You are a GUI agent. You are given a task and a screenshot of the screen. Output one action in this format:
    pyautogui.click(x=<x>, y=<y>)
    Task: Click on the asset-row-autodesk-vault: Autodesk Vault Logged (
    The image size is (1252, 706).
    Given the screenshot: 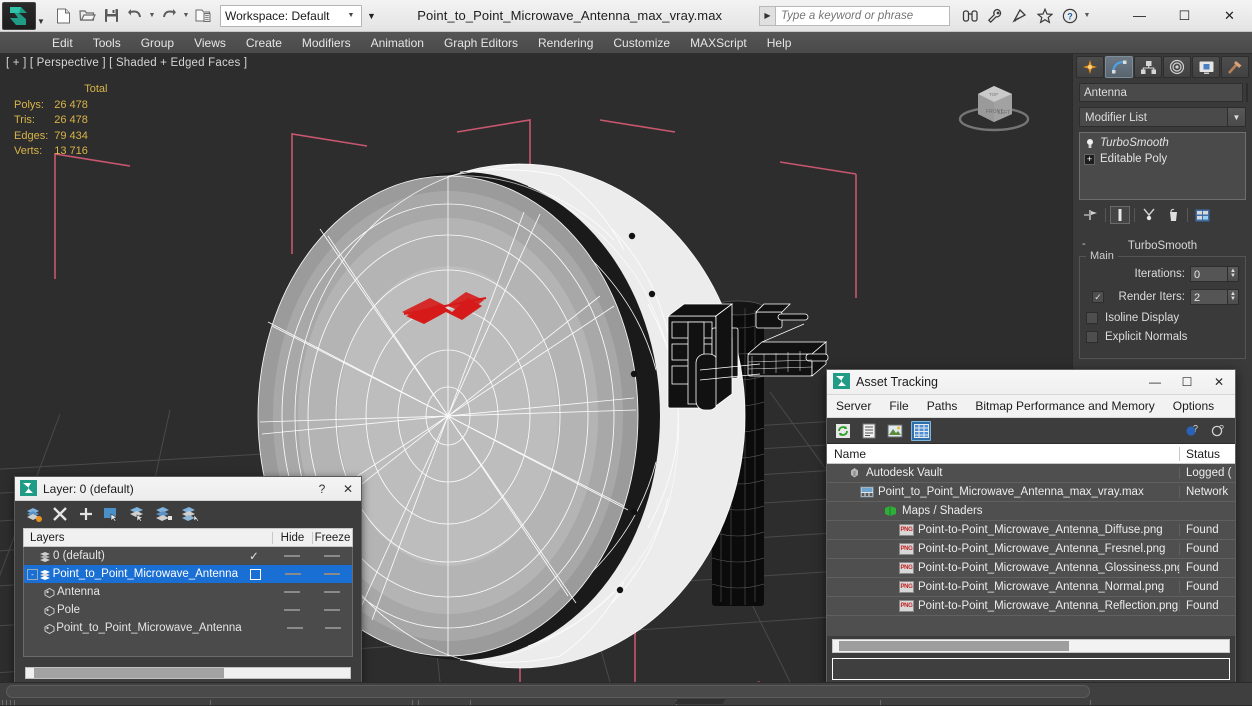 What is the action you would take?
    pyautogui.click(x=1031, y=473)
    